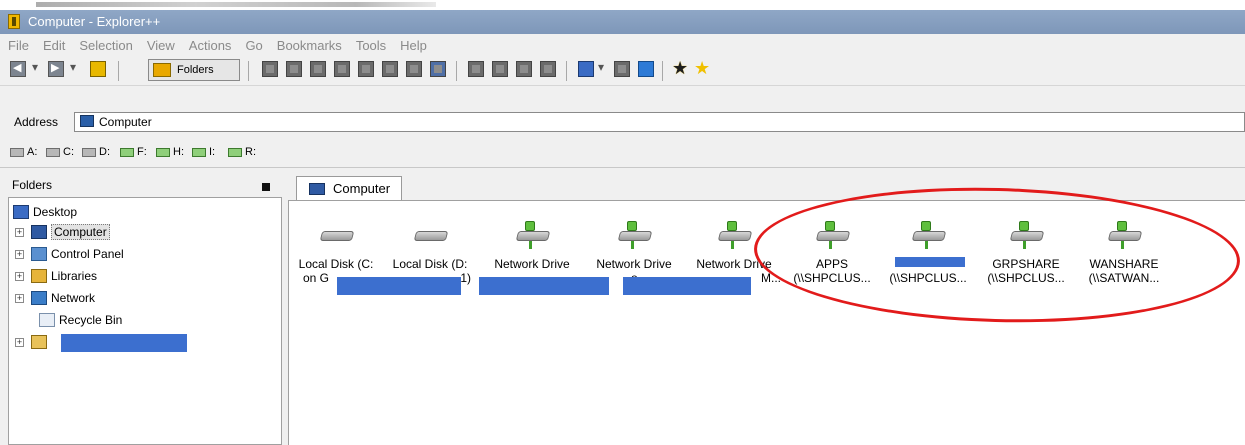 The width and height of the screenshot is (1245, 445). What do you see at coordinates (253, 45) in the screenshot?
I see `menu-go: Go` at bounding box center [253, 45].